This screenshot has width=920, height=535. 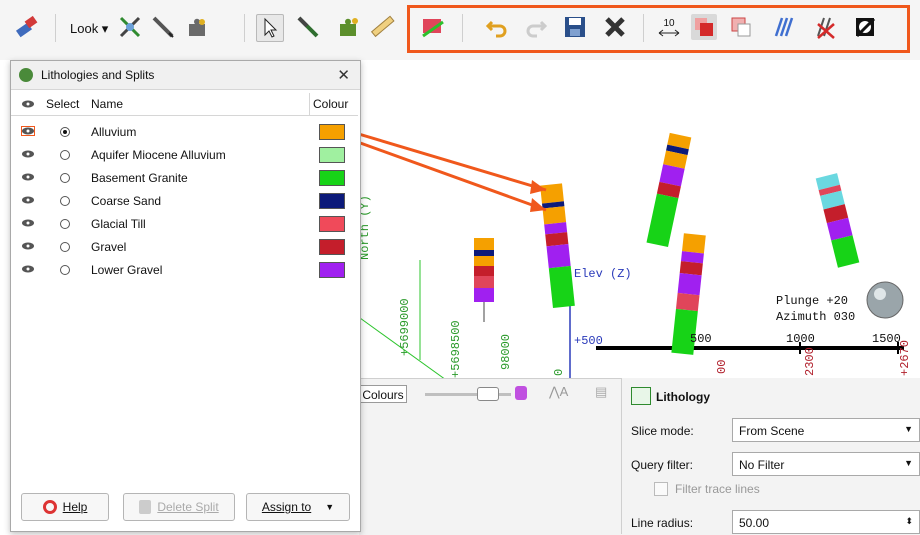 I want to click on erase-split-icon, so click(x=825, y=27).